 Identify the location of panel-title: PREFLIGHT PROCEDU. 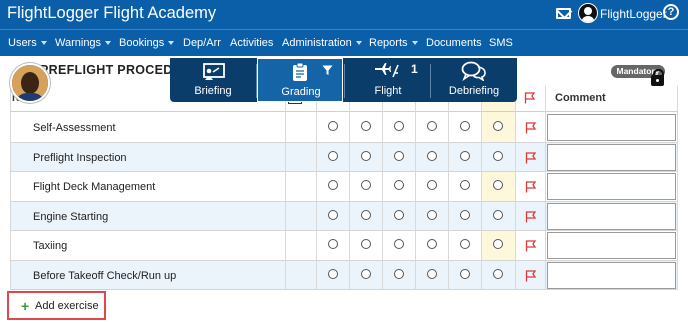
(111, 70).